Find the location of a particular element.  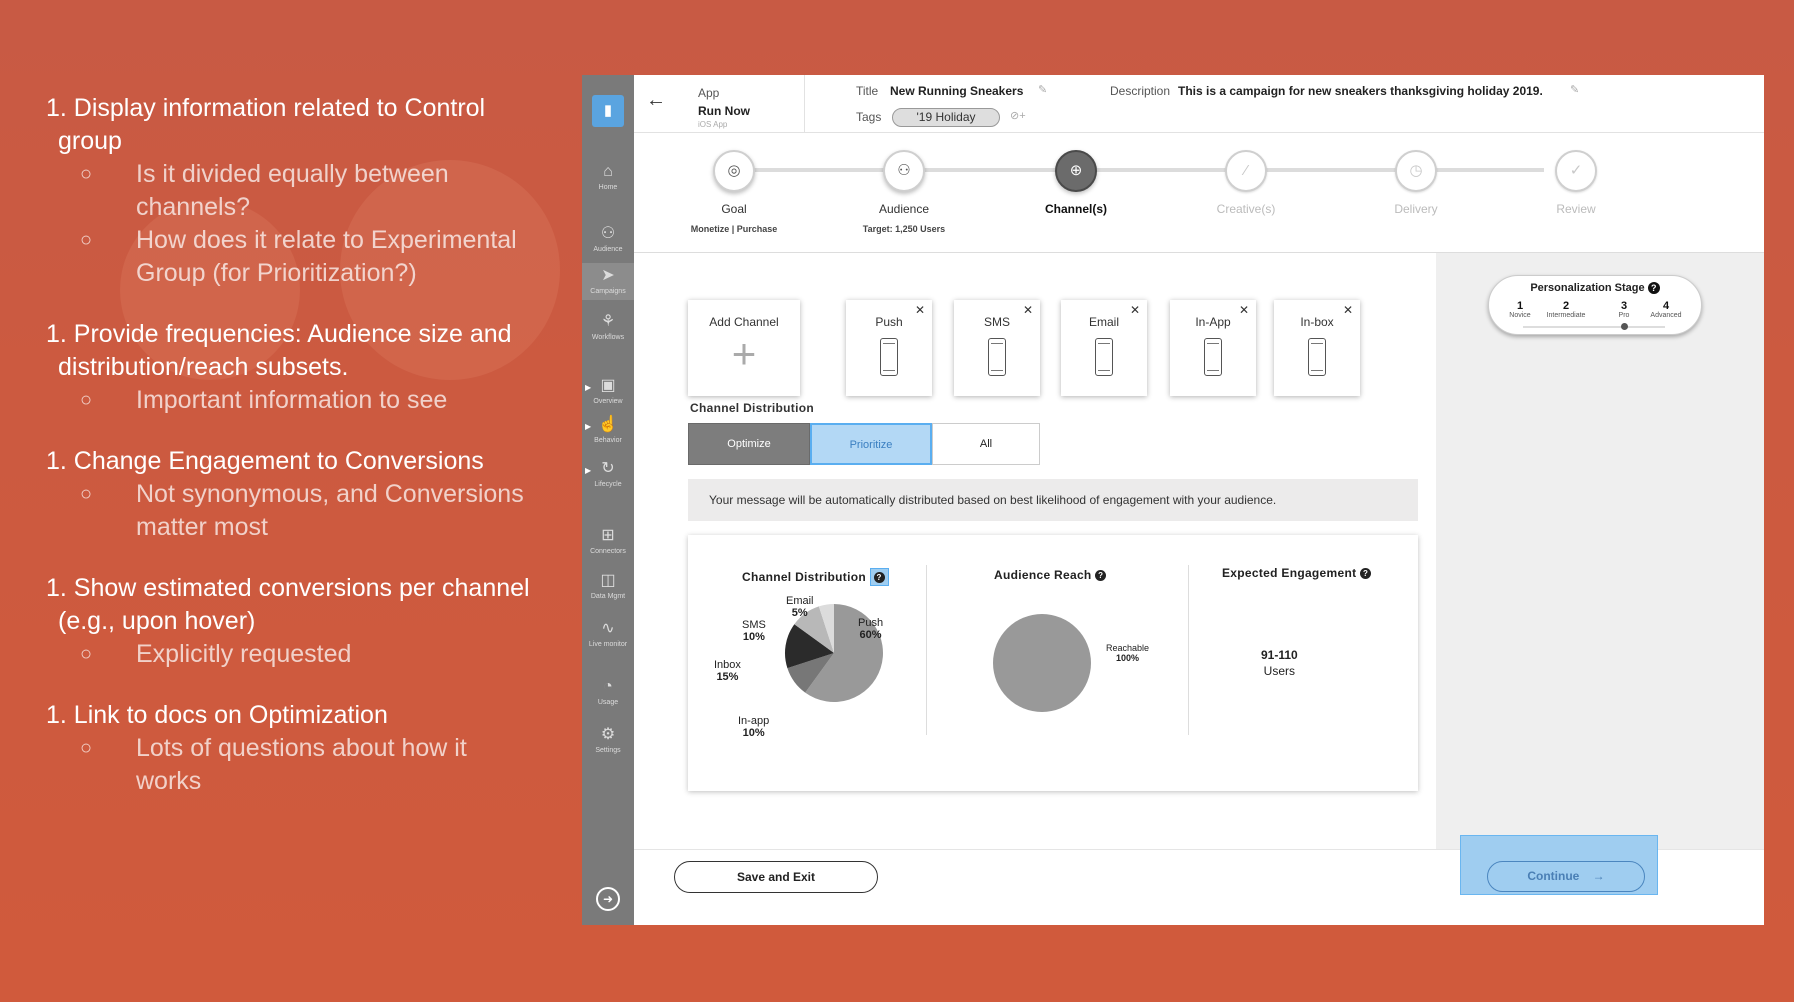

sidebar-item-settings: ⚙ Settings is located at coordinates (608, 740).